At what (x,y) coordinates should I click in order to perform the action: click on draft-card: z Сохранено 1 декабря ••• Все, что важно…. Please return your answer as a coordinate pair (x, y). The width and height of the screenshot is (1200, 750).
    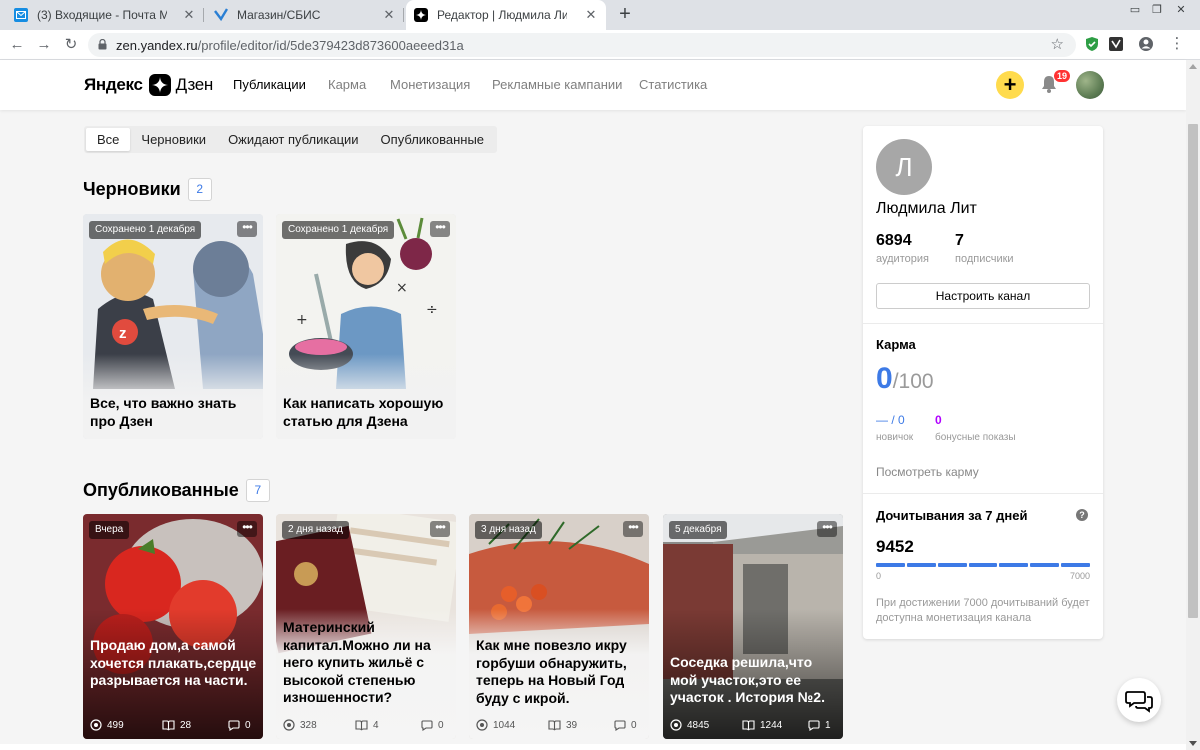
    Looking at the image, I should click on (173, 326).